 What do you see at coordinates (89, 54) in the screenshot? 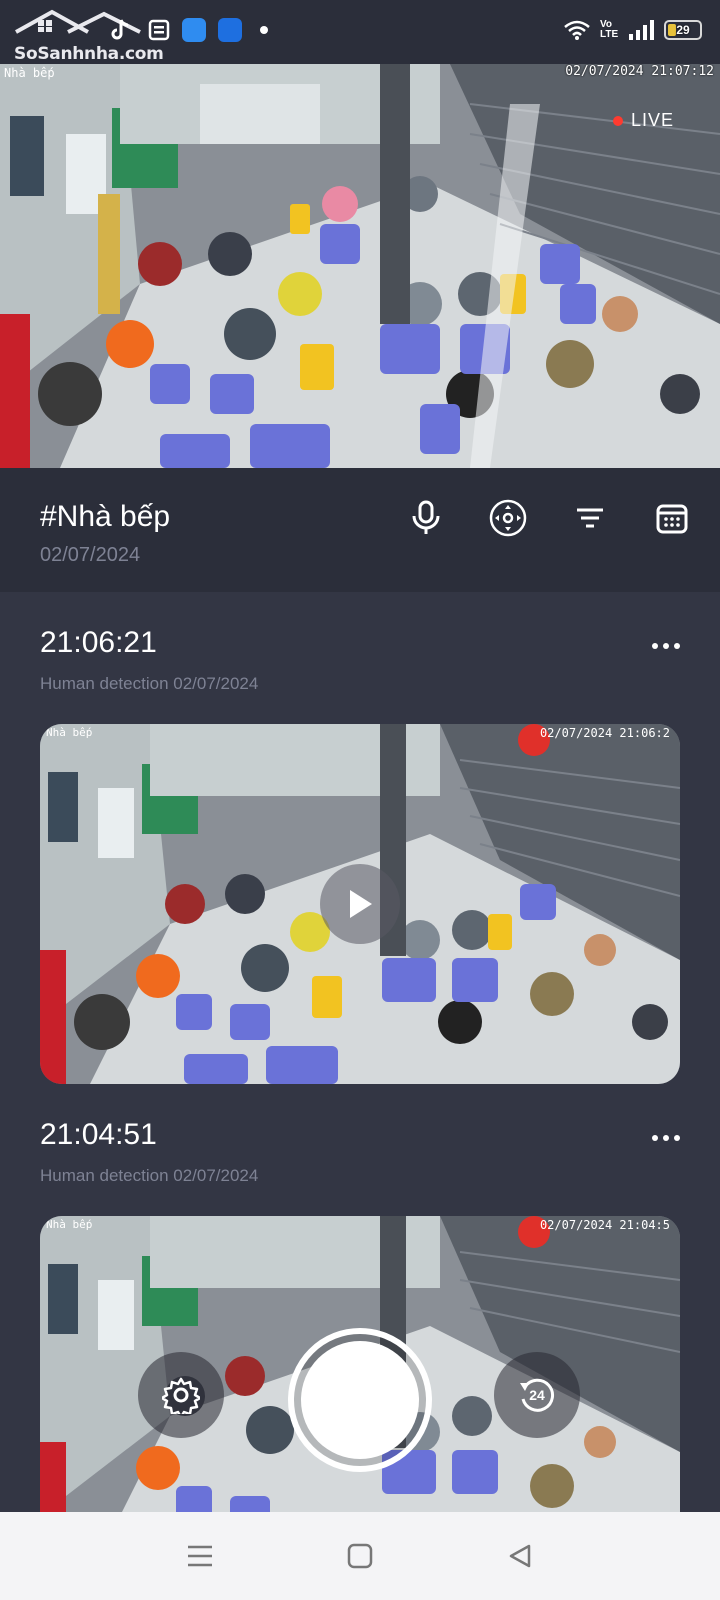
I see `watermark-text: SoSanhnha.com` at bounding box center [89, 54].